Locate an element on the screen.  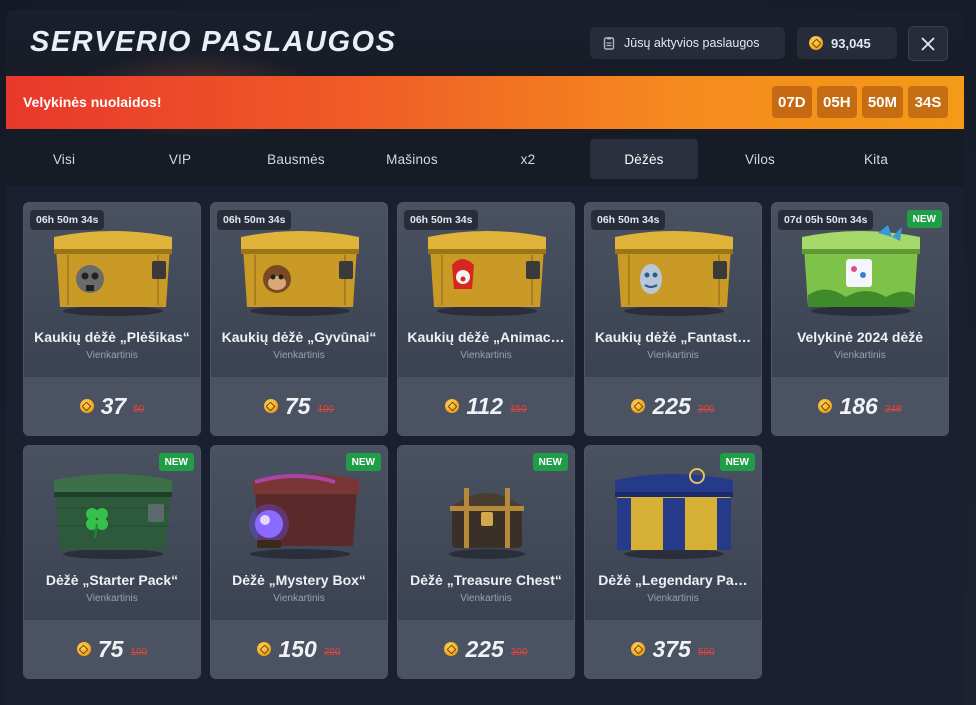
gold-case-skull-icon is located at coordinates (113, 273).